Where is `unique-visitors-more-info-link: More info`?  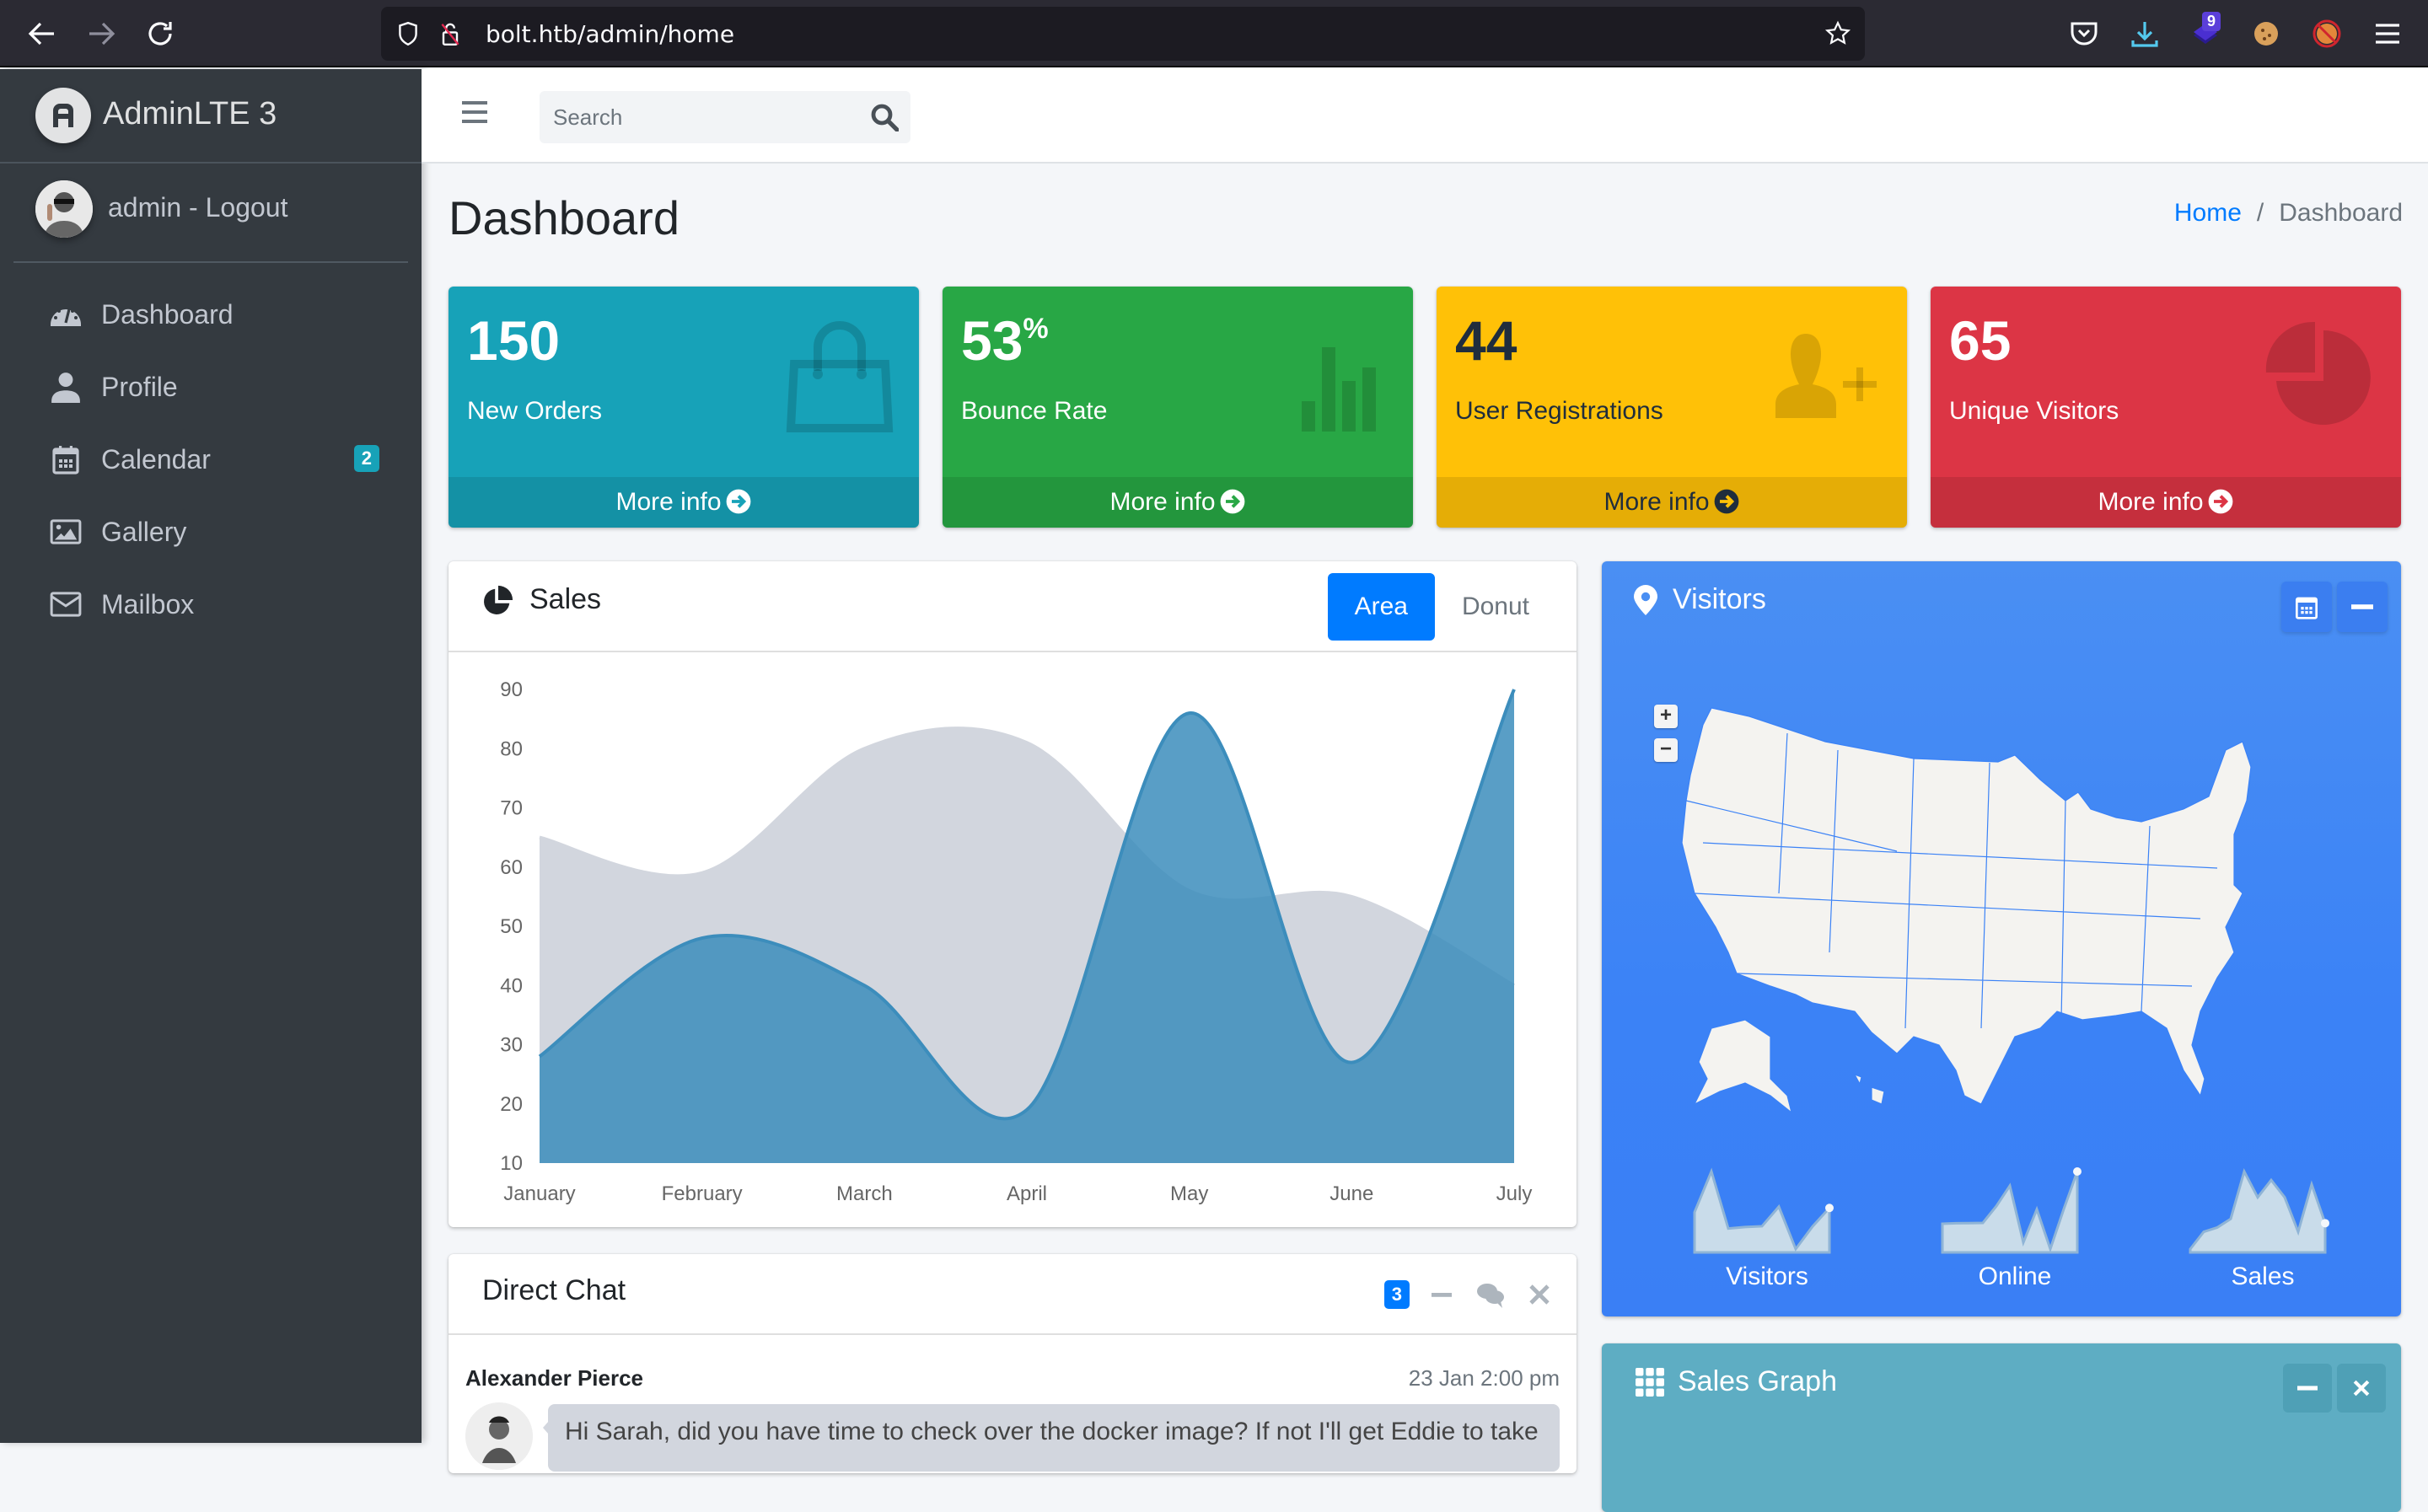
unique-visitors-more-info-link: More info is located at coordinates (2166, 502).